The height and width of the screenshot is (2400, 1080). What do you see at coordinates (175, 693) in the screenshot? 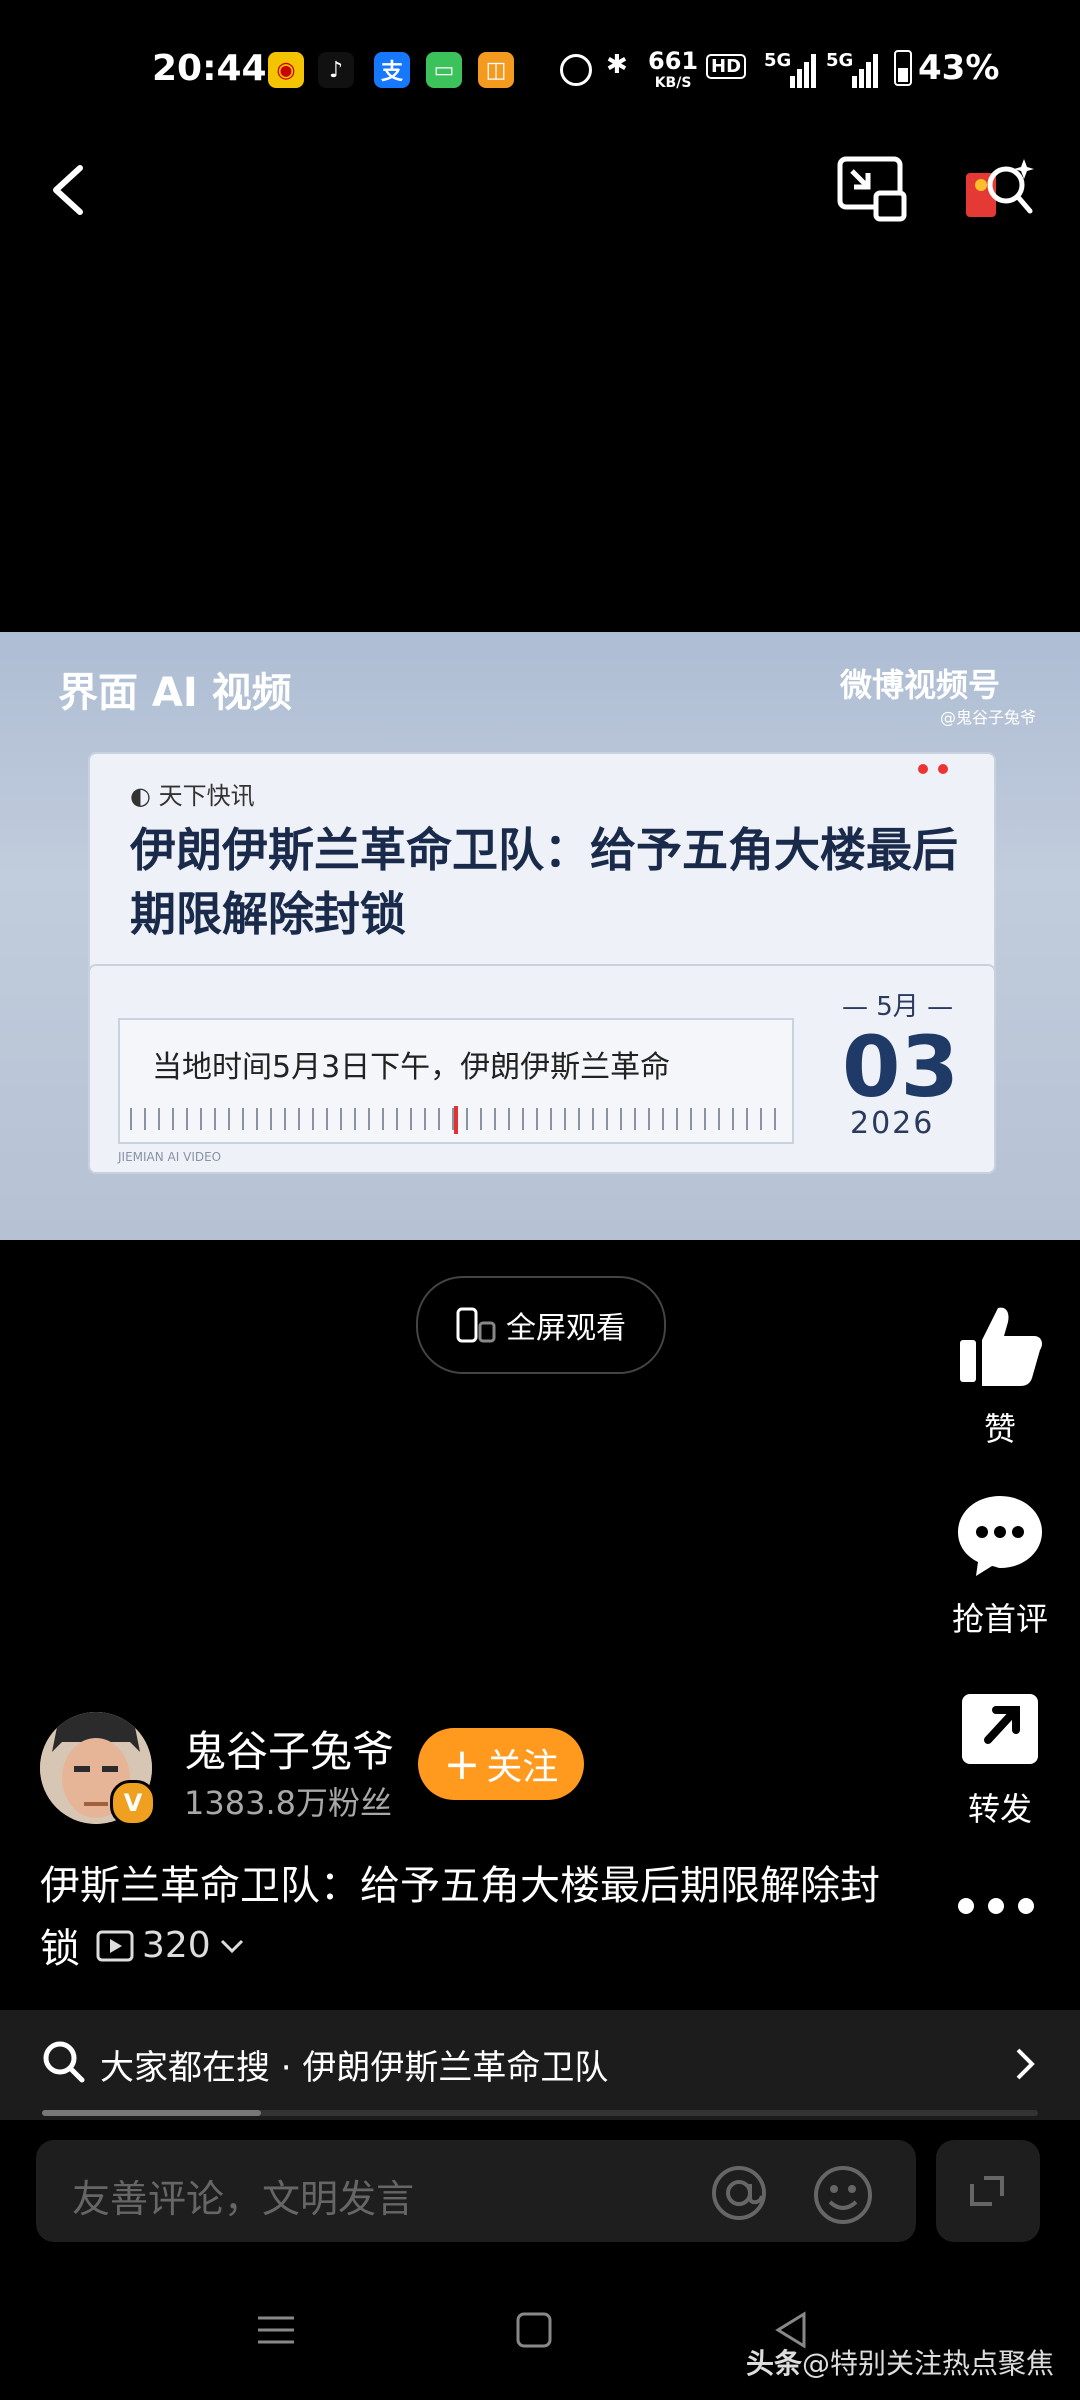
I see `video-source-logo: 界面 AI 视频` at bounding box center [175, 693].